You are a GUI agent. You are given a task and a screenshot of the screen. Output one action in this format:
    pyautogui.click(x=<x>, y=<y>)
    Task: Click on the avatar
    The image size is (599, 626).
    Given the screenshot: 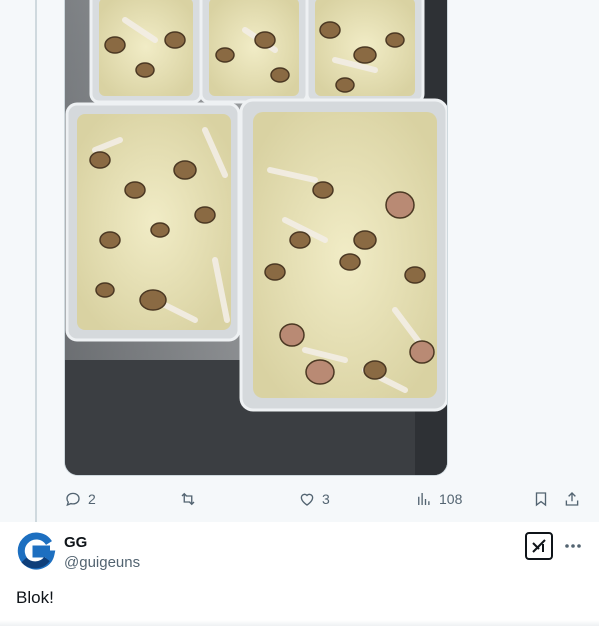 What is the action you would take?
    pyautogui.click(x=36, y=552)
    